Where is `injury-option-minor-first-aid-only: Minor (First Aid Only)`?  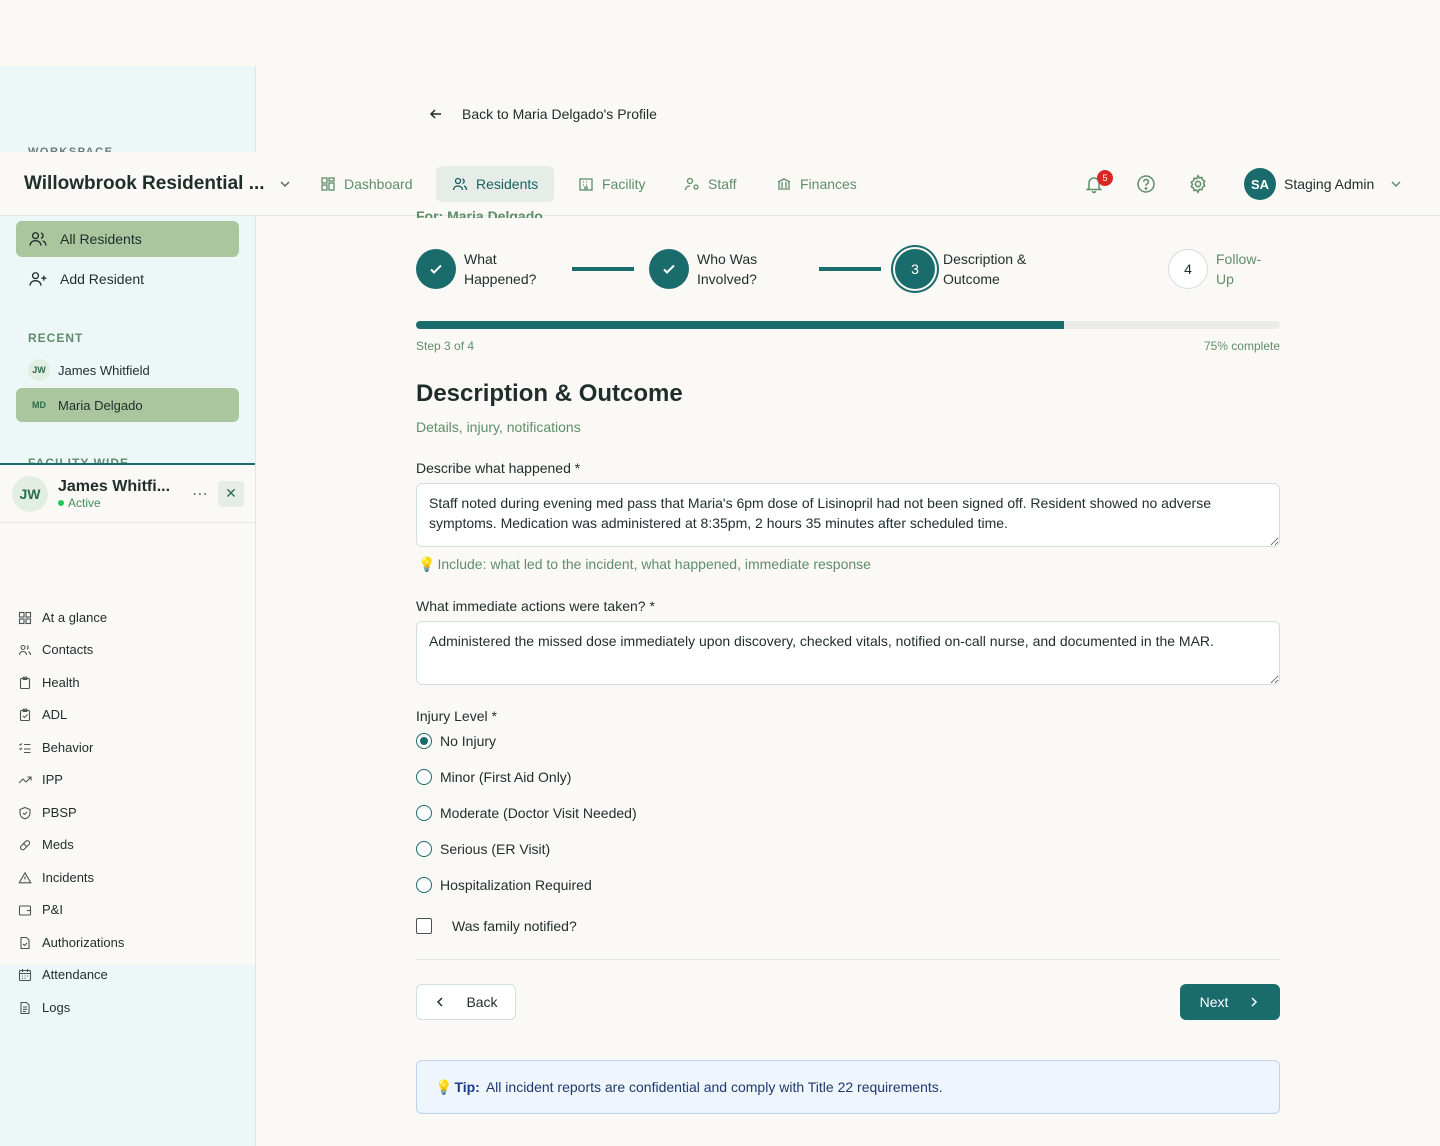
injury-option-minor-first-aid-only: Minor (First Aid Only) is located at coordinates (493, 777).